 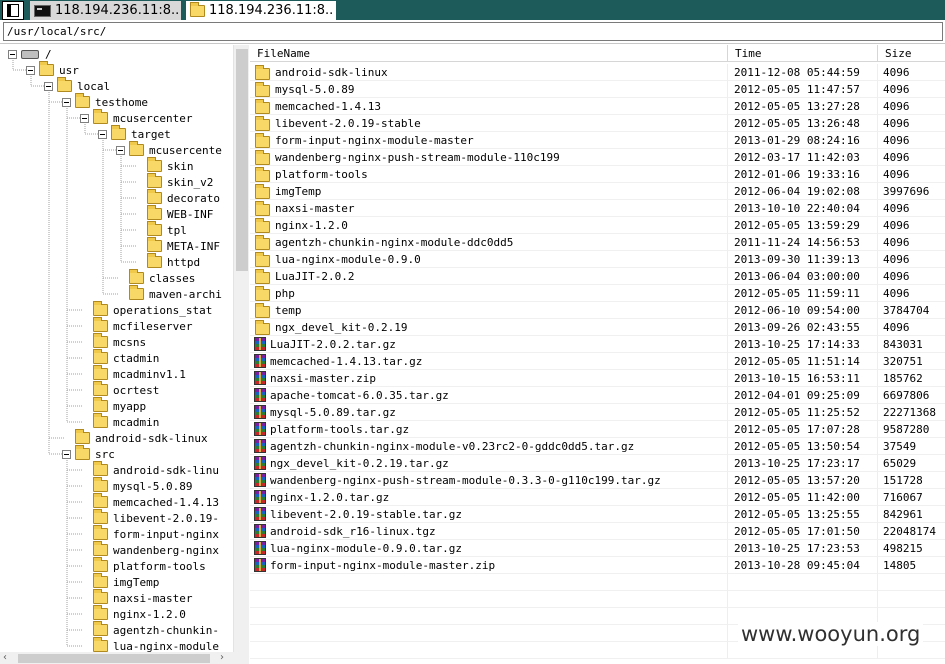 I want to click on file-row: php 2012-05-05 11:59:11 4096, so click(x=597, y=293).